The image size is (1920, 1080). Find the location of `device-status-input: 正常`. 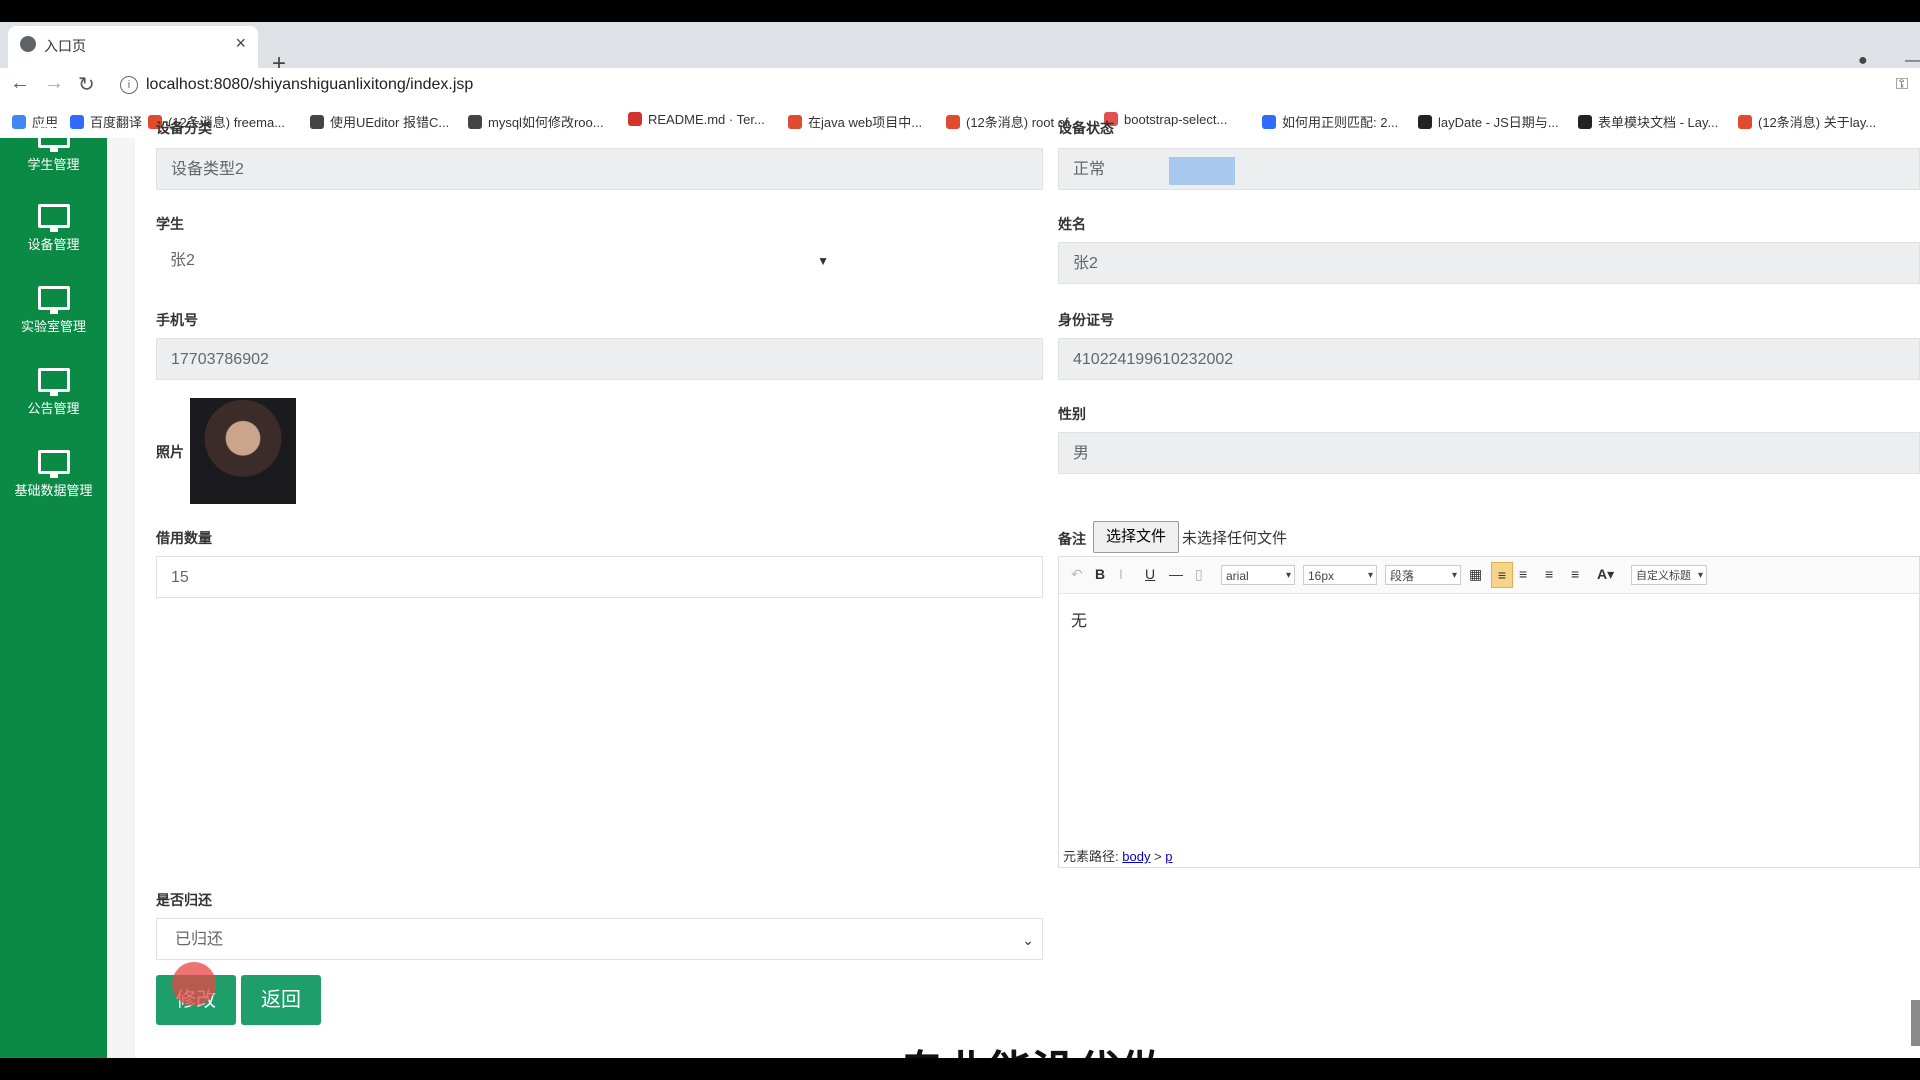

device-status-input: 正常 is located at coordinates (1489, 169).